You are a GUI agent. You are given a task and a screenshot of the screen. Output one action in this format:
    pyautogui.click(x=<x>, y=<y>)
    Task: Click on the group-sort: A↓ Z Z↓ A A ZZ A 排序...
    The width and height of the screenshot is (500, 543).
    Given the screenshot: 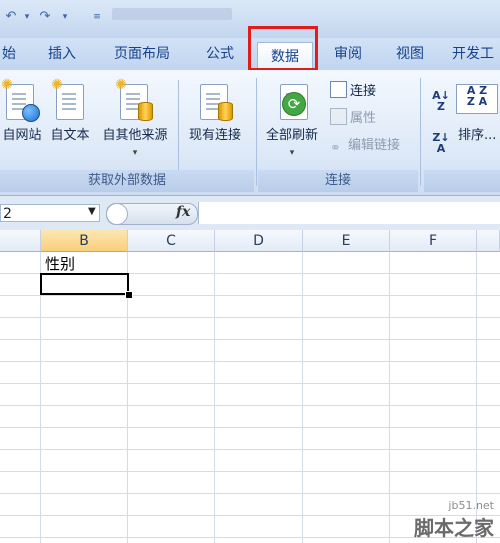 What is the action you would take?
    pyautogui.click(x=462, y=132)
    